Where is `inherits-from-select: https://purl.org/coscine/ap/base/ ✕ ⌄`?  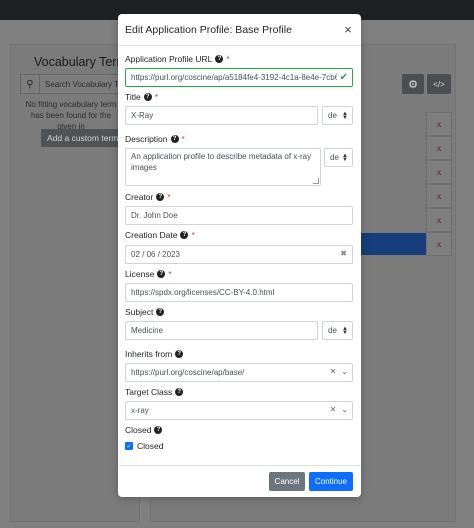
inherits-from-select: https://purl.org/coscine/ap/base/ ✕ ⌄ is located at coordinates (239, 372).